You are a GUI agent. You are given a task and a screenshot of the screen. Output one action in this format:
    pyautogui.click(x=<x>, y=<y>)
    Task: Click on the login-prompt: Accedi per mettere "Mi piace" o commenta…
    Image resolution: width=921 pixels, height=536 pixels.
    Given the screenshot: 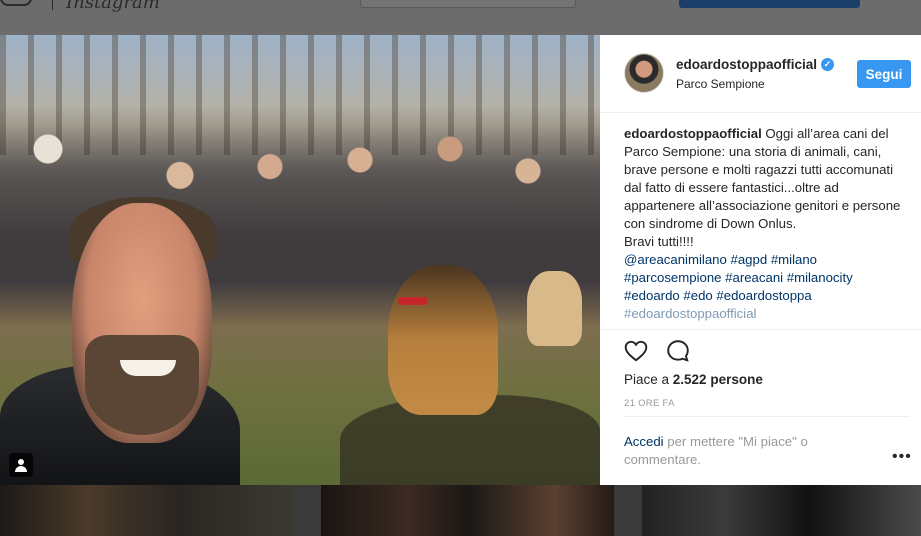 What is the action you would take?
    pyautogui.click(x=744, y=451)
    